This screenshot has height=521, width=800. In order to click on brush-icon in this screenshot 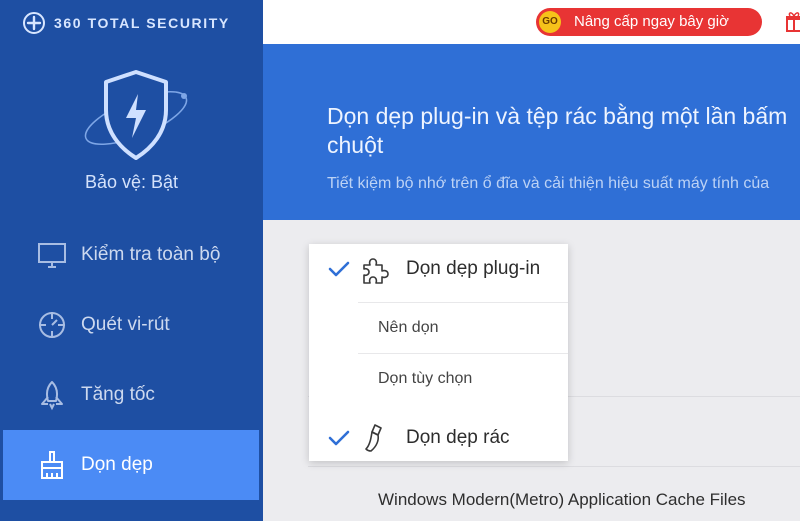, I will do `click(373, 438)`.